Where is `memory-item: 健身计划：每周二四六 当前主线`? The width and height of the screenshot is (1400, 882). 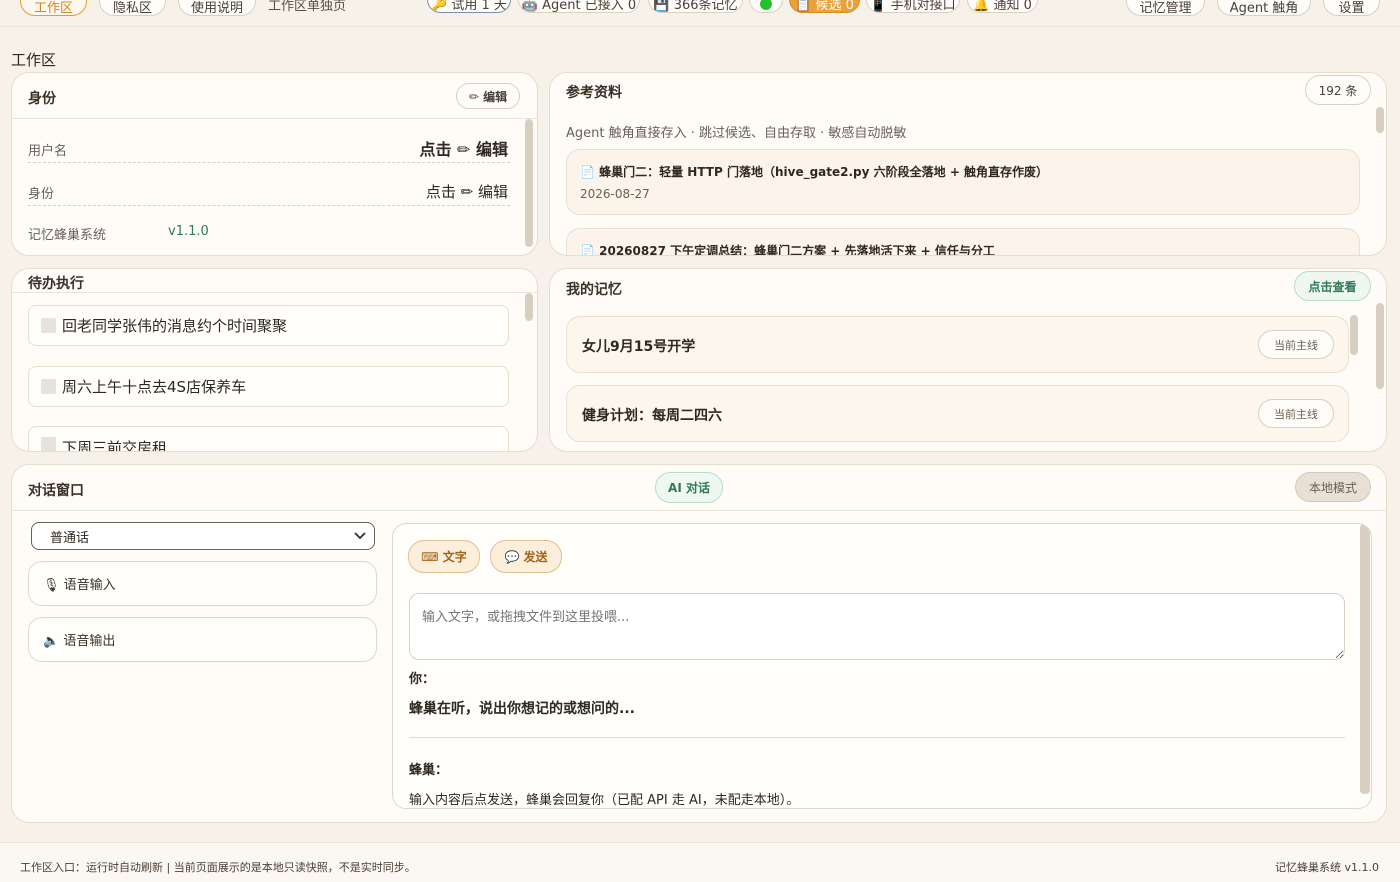
memory-item: 健身计划：每周二四六 当前主线 is located at coordinates (957, 413).